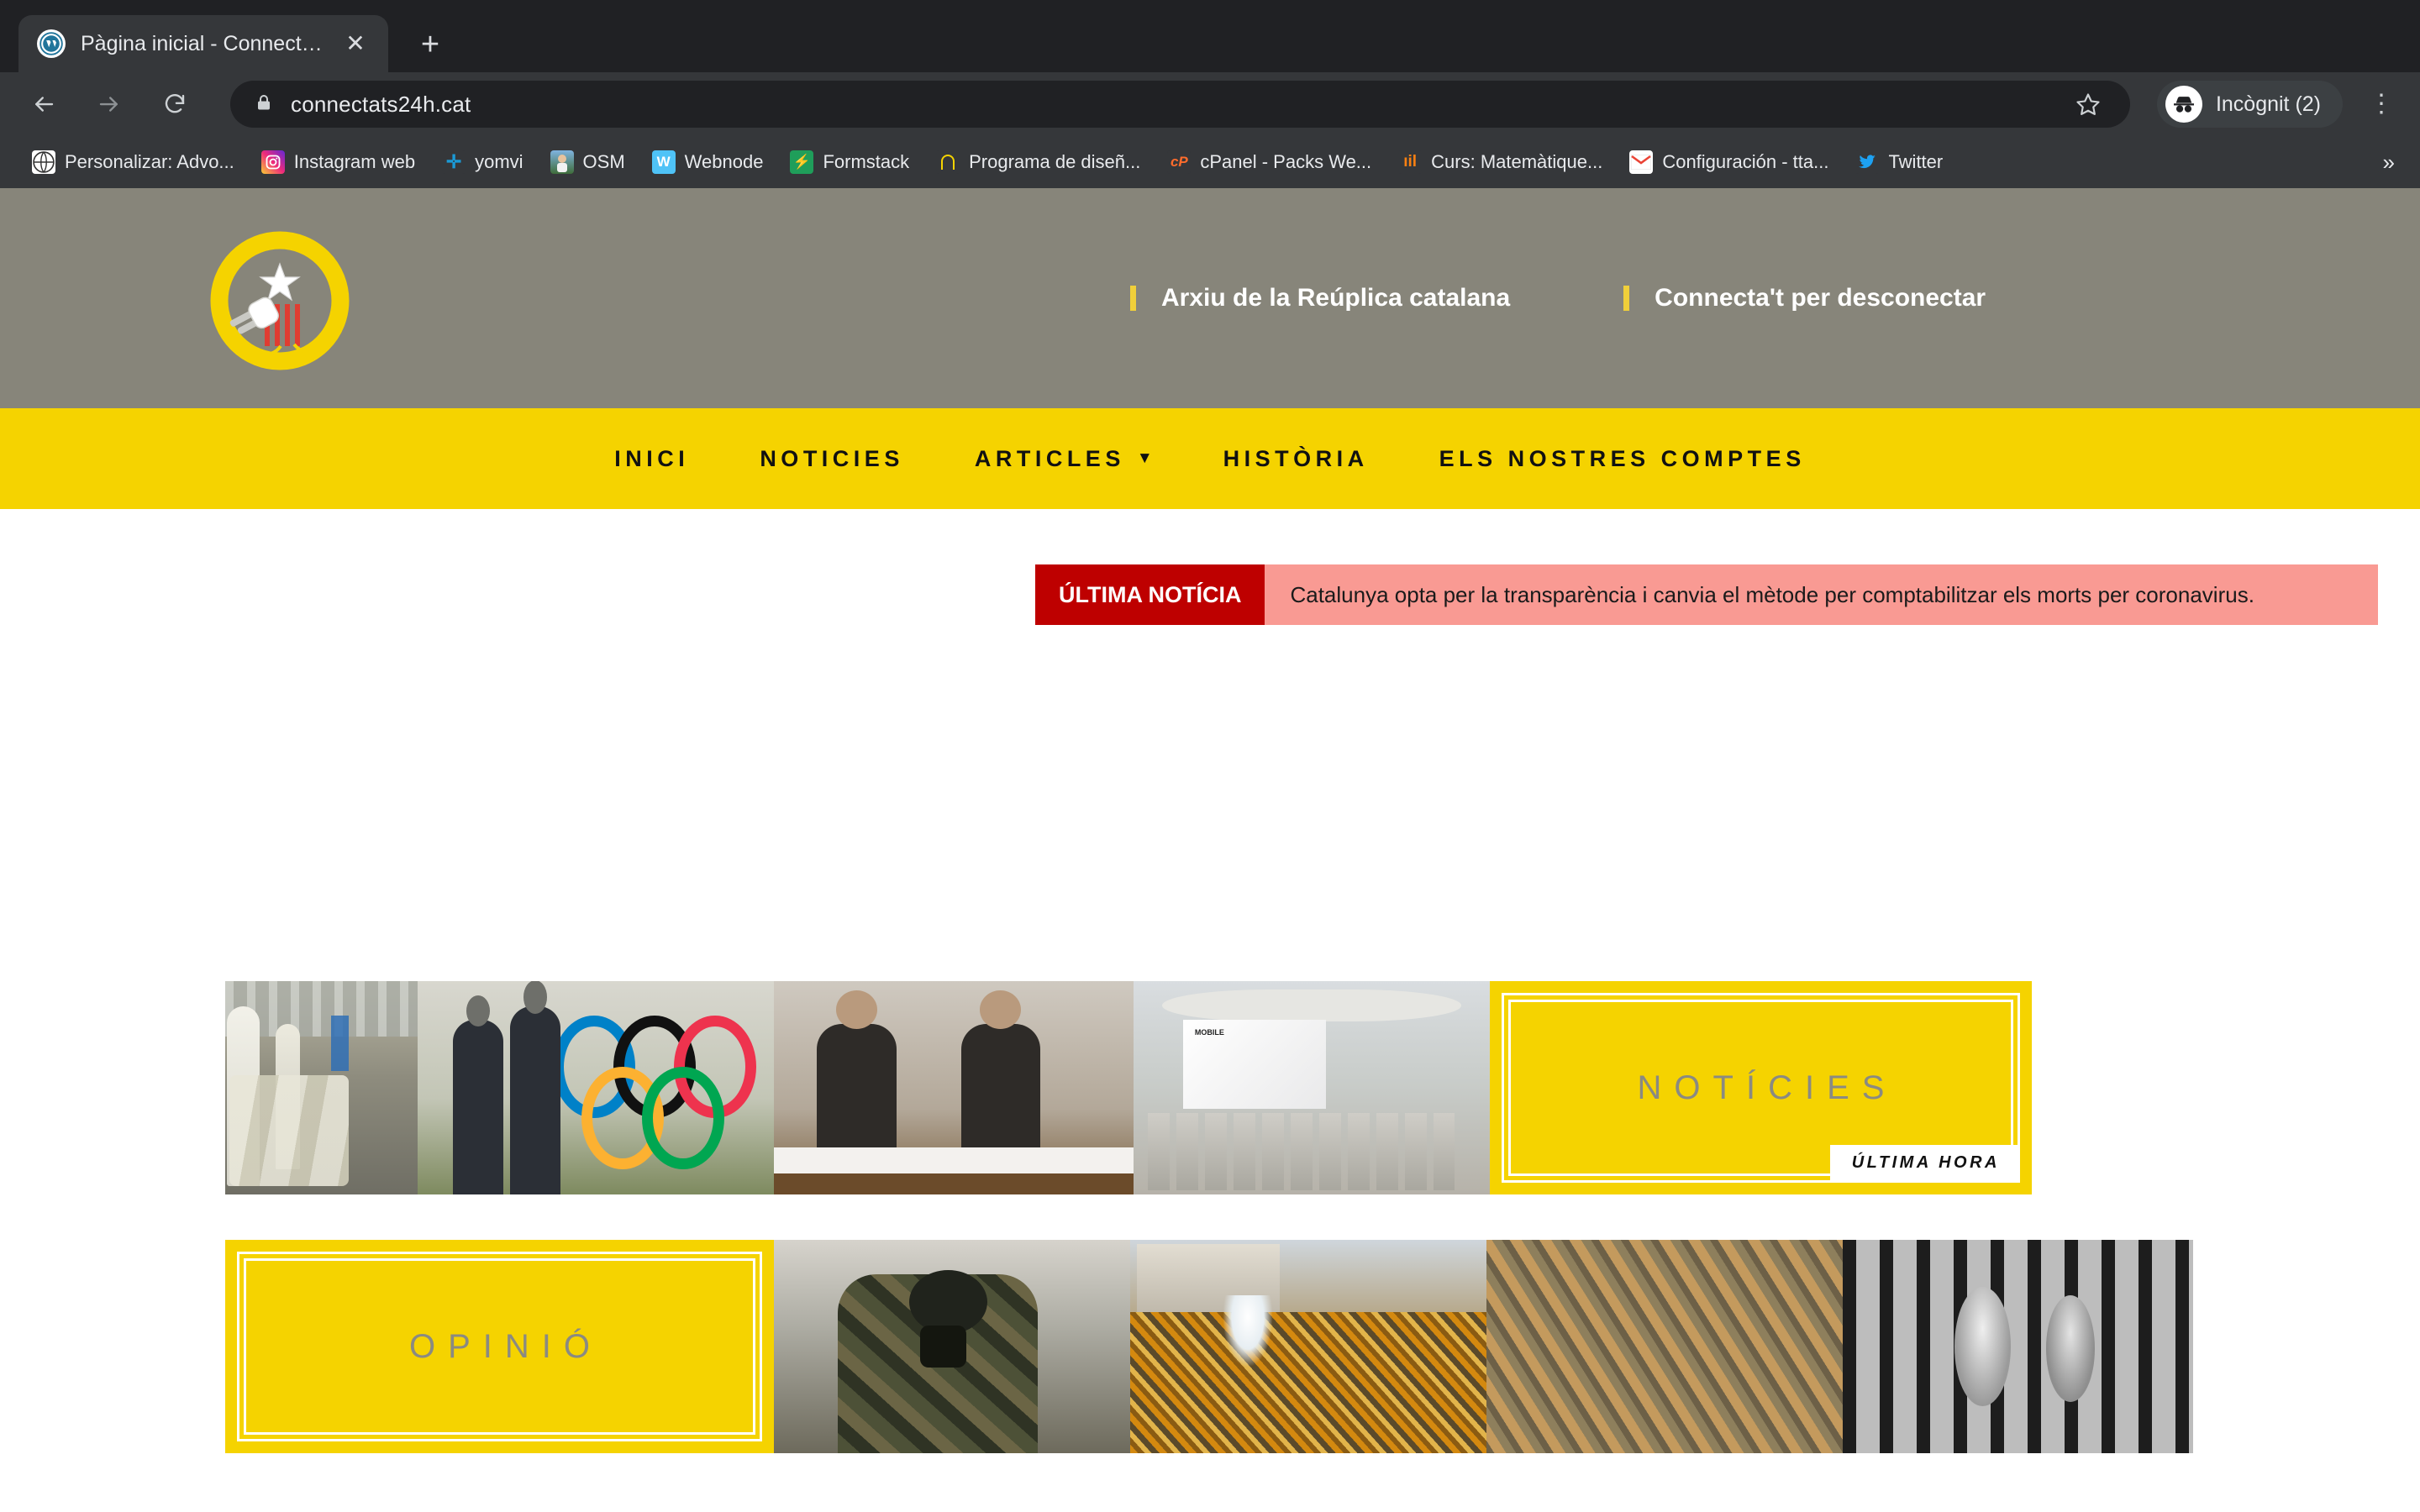 The image size is (2420, 1512). I want to click on bookmark-twitter: Twitter, so click(1899, 162).